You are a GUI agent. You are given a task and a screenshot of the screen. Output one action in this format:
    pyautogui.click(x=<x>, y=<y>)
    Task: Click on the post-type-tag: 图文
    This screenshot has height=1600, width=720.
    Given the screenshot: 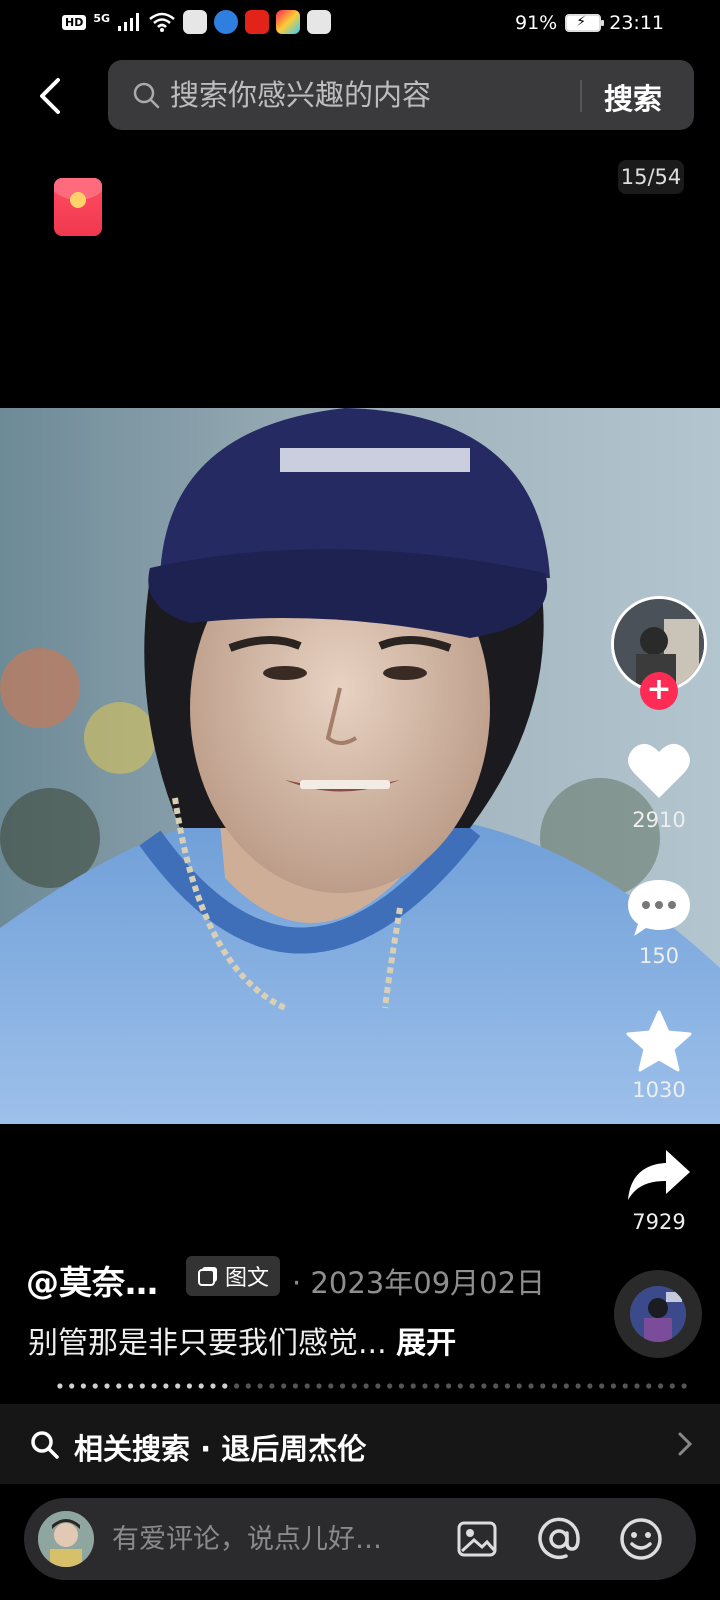 What is the action you would take?
    pyautogui.click(x=233, y=1276)
    